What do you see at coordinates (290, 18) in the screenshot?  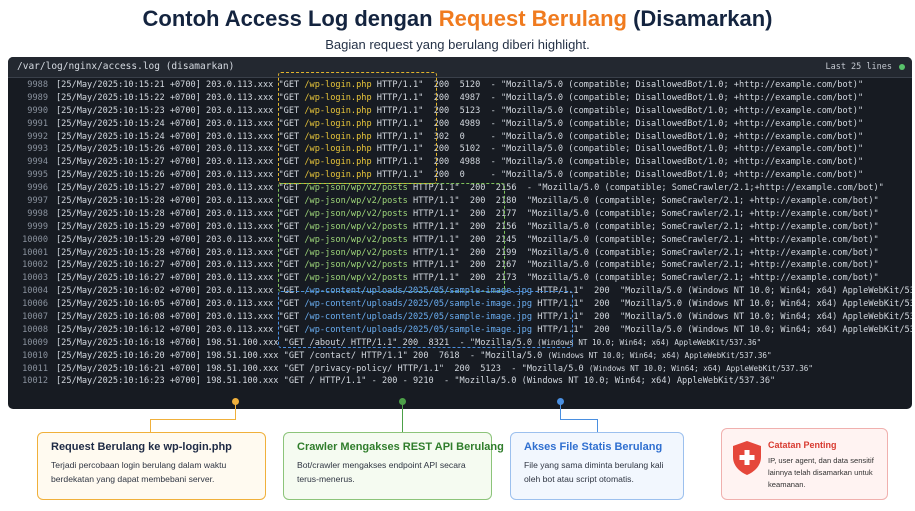 I see `title-part1: Contoh Access Log dengan` at bounding box center [290, 18].